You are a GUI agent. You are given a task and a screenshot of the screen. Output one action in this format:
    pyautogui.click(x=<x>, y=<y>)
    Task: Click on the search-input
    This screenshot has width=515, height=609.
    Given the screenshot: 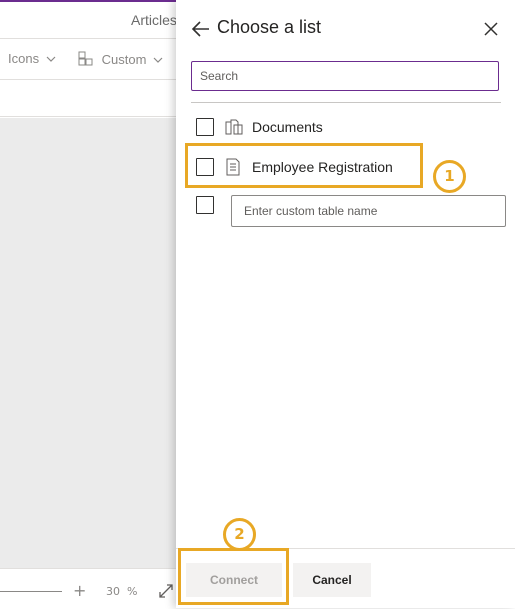 What is the action you would take?
    pyautogui.click(x=345, y=76)
    